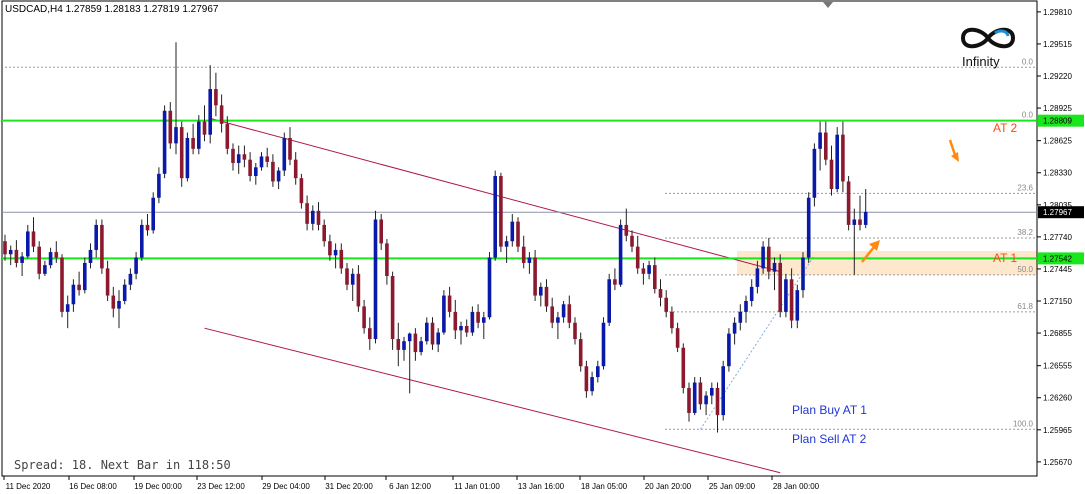  What do you see at coordinates (1057, 258) in the screenshot?
I see `level-price-tag-label: 1.27542` at bounding box center [1057, 258].